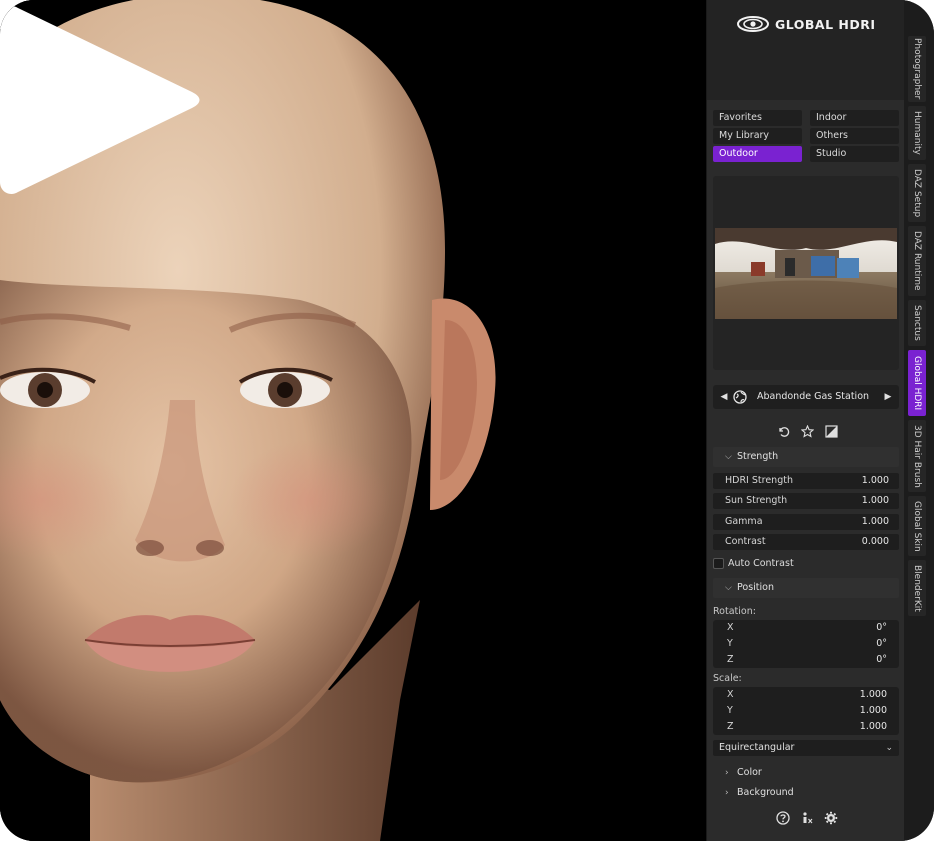  Describe the element at coordinates (724, 397) in the screenshot. I see `triangle-left-icon: ◀` at that location.